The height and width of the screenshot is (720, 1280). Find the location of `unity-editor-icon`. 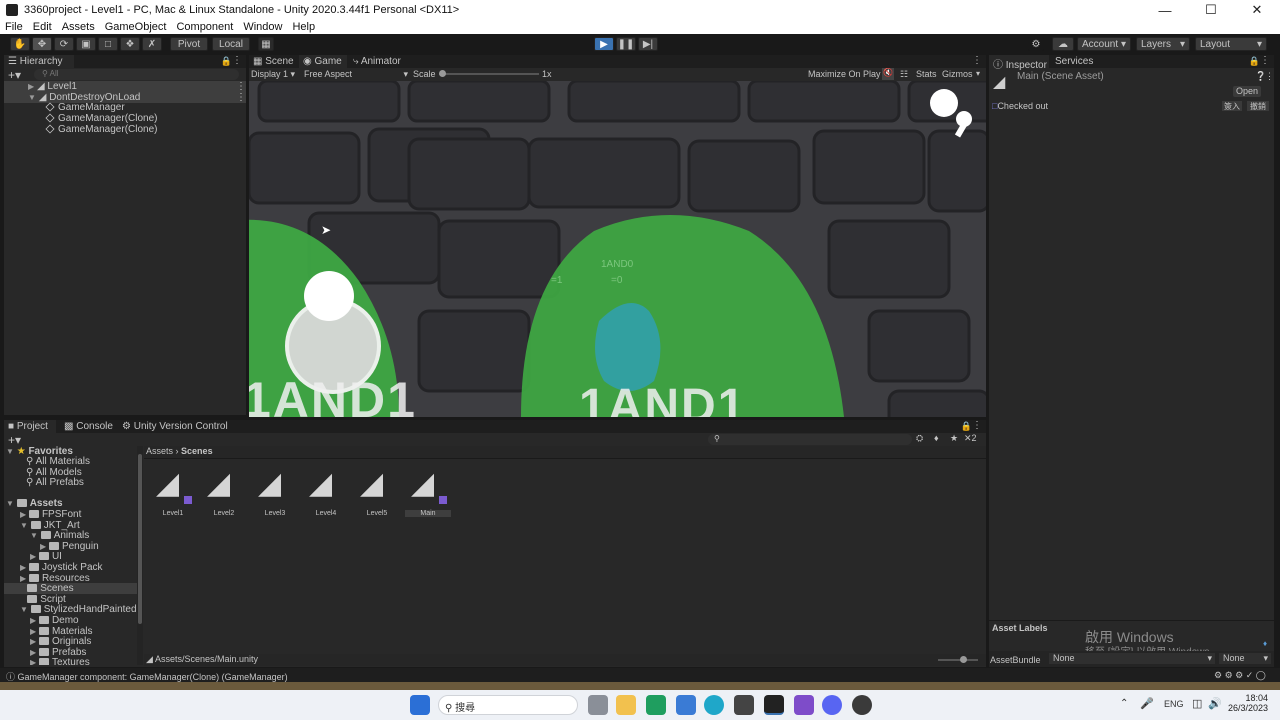

unity-editor-icon is located at coordinates (774, 705).